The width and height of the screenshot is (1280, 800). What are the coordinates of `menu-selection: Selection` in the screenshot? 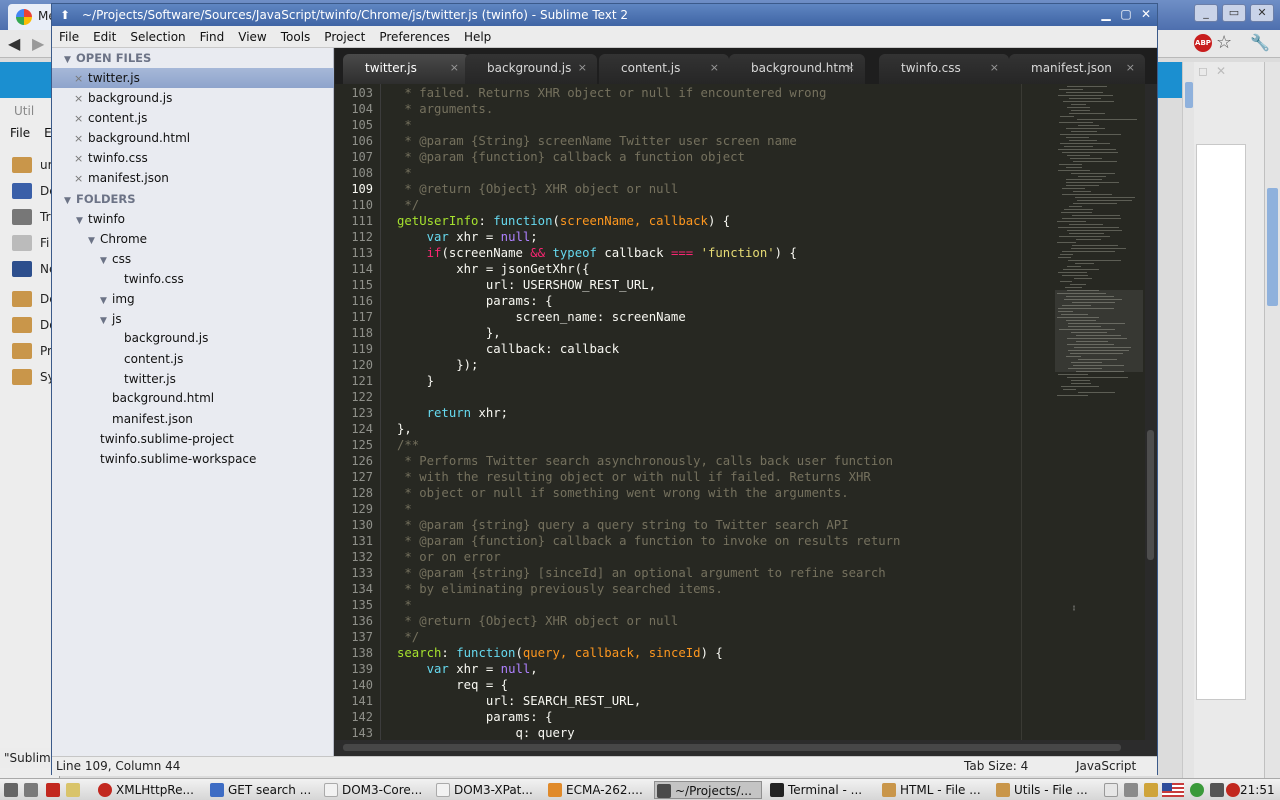 It's located at (157, 37).